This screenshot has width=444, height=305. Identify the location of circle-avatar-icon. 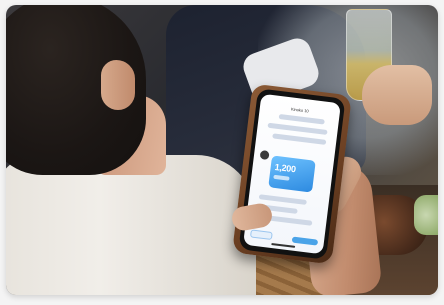
(264, 155).